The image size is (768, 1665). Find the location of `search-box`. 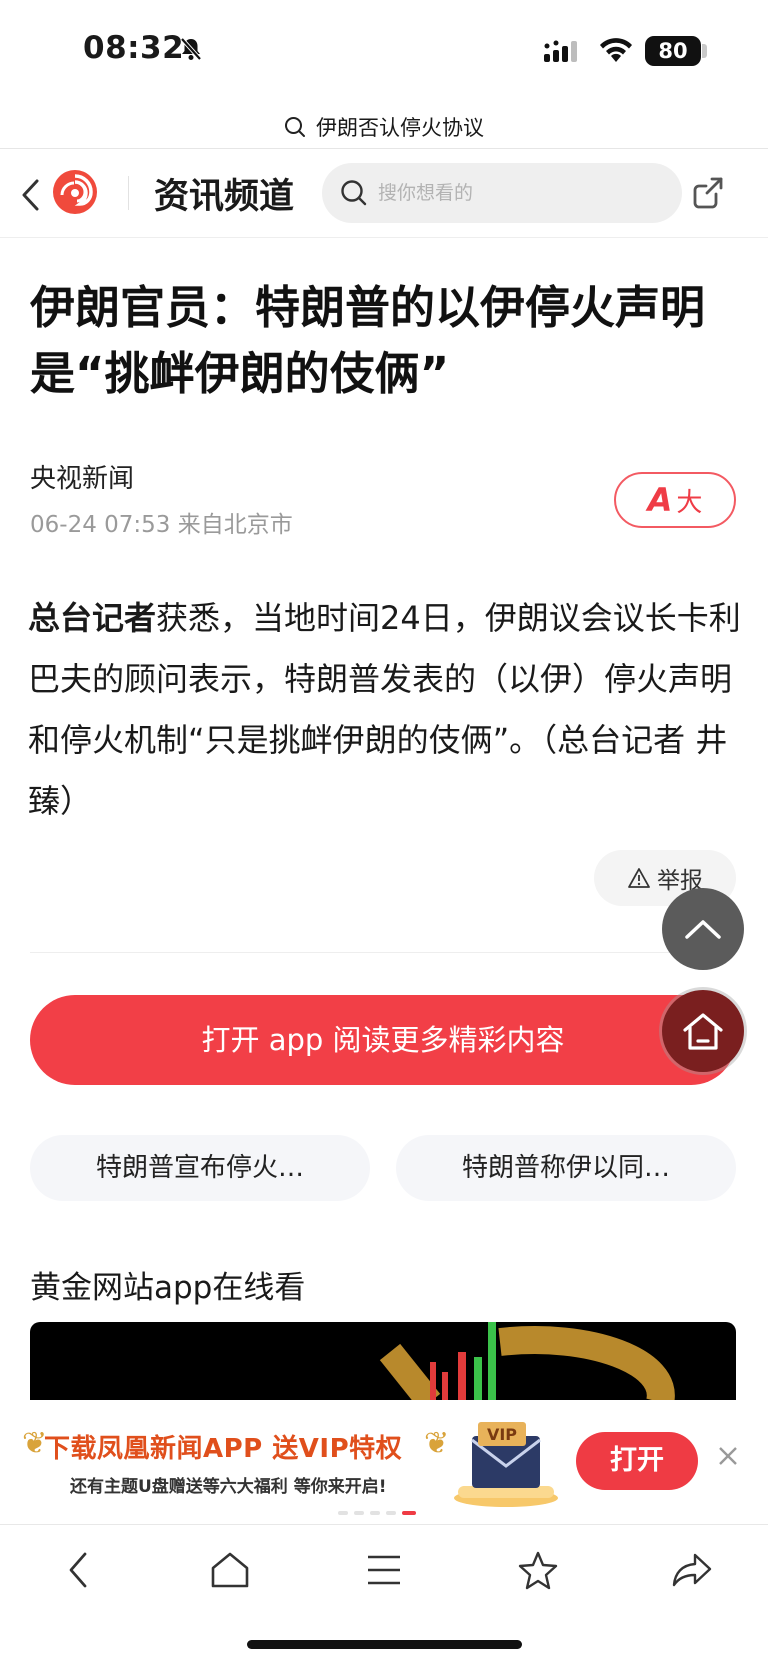

search-box is located at coordinates (502, 193).